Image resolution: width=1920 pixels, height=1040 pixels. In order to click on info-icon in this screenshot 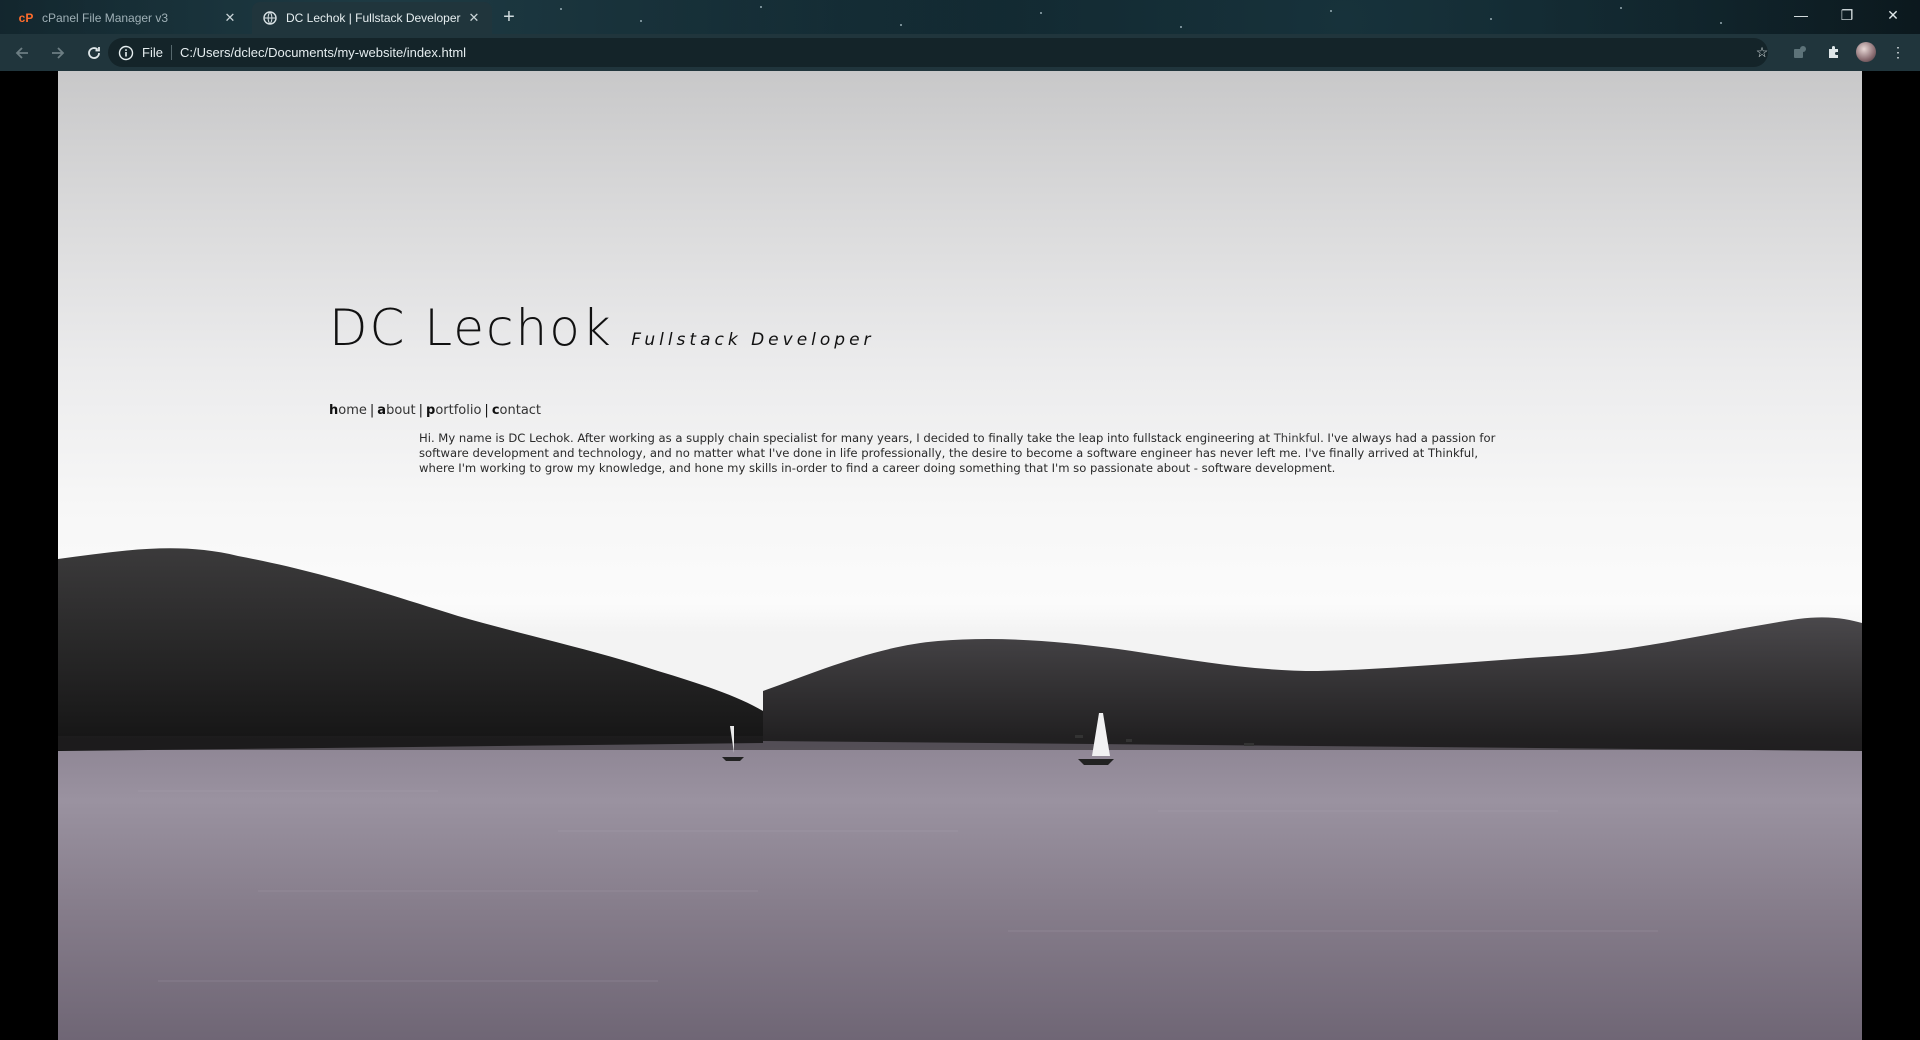, I will do `click(126, 53)`.